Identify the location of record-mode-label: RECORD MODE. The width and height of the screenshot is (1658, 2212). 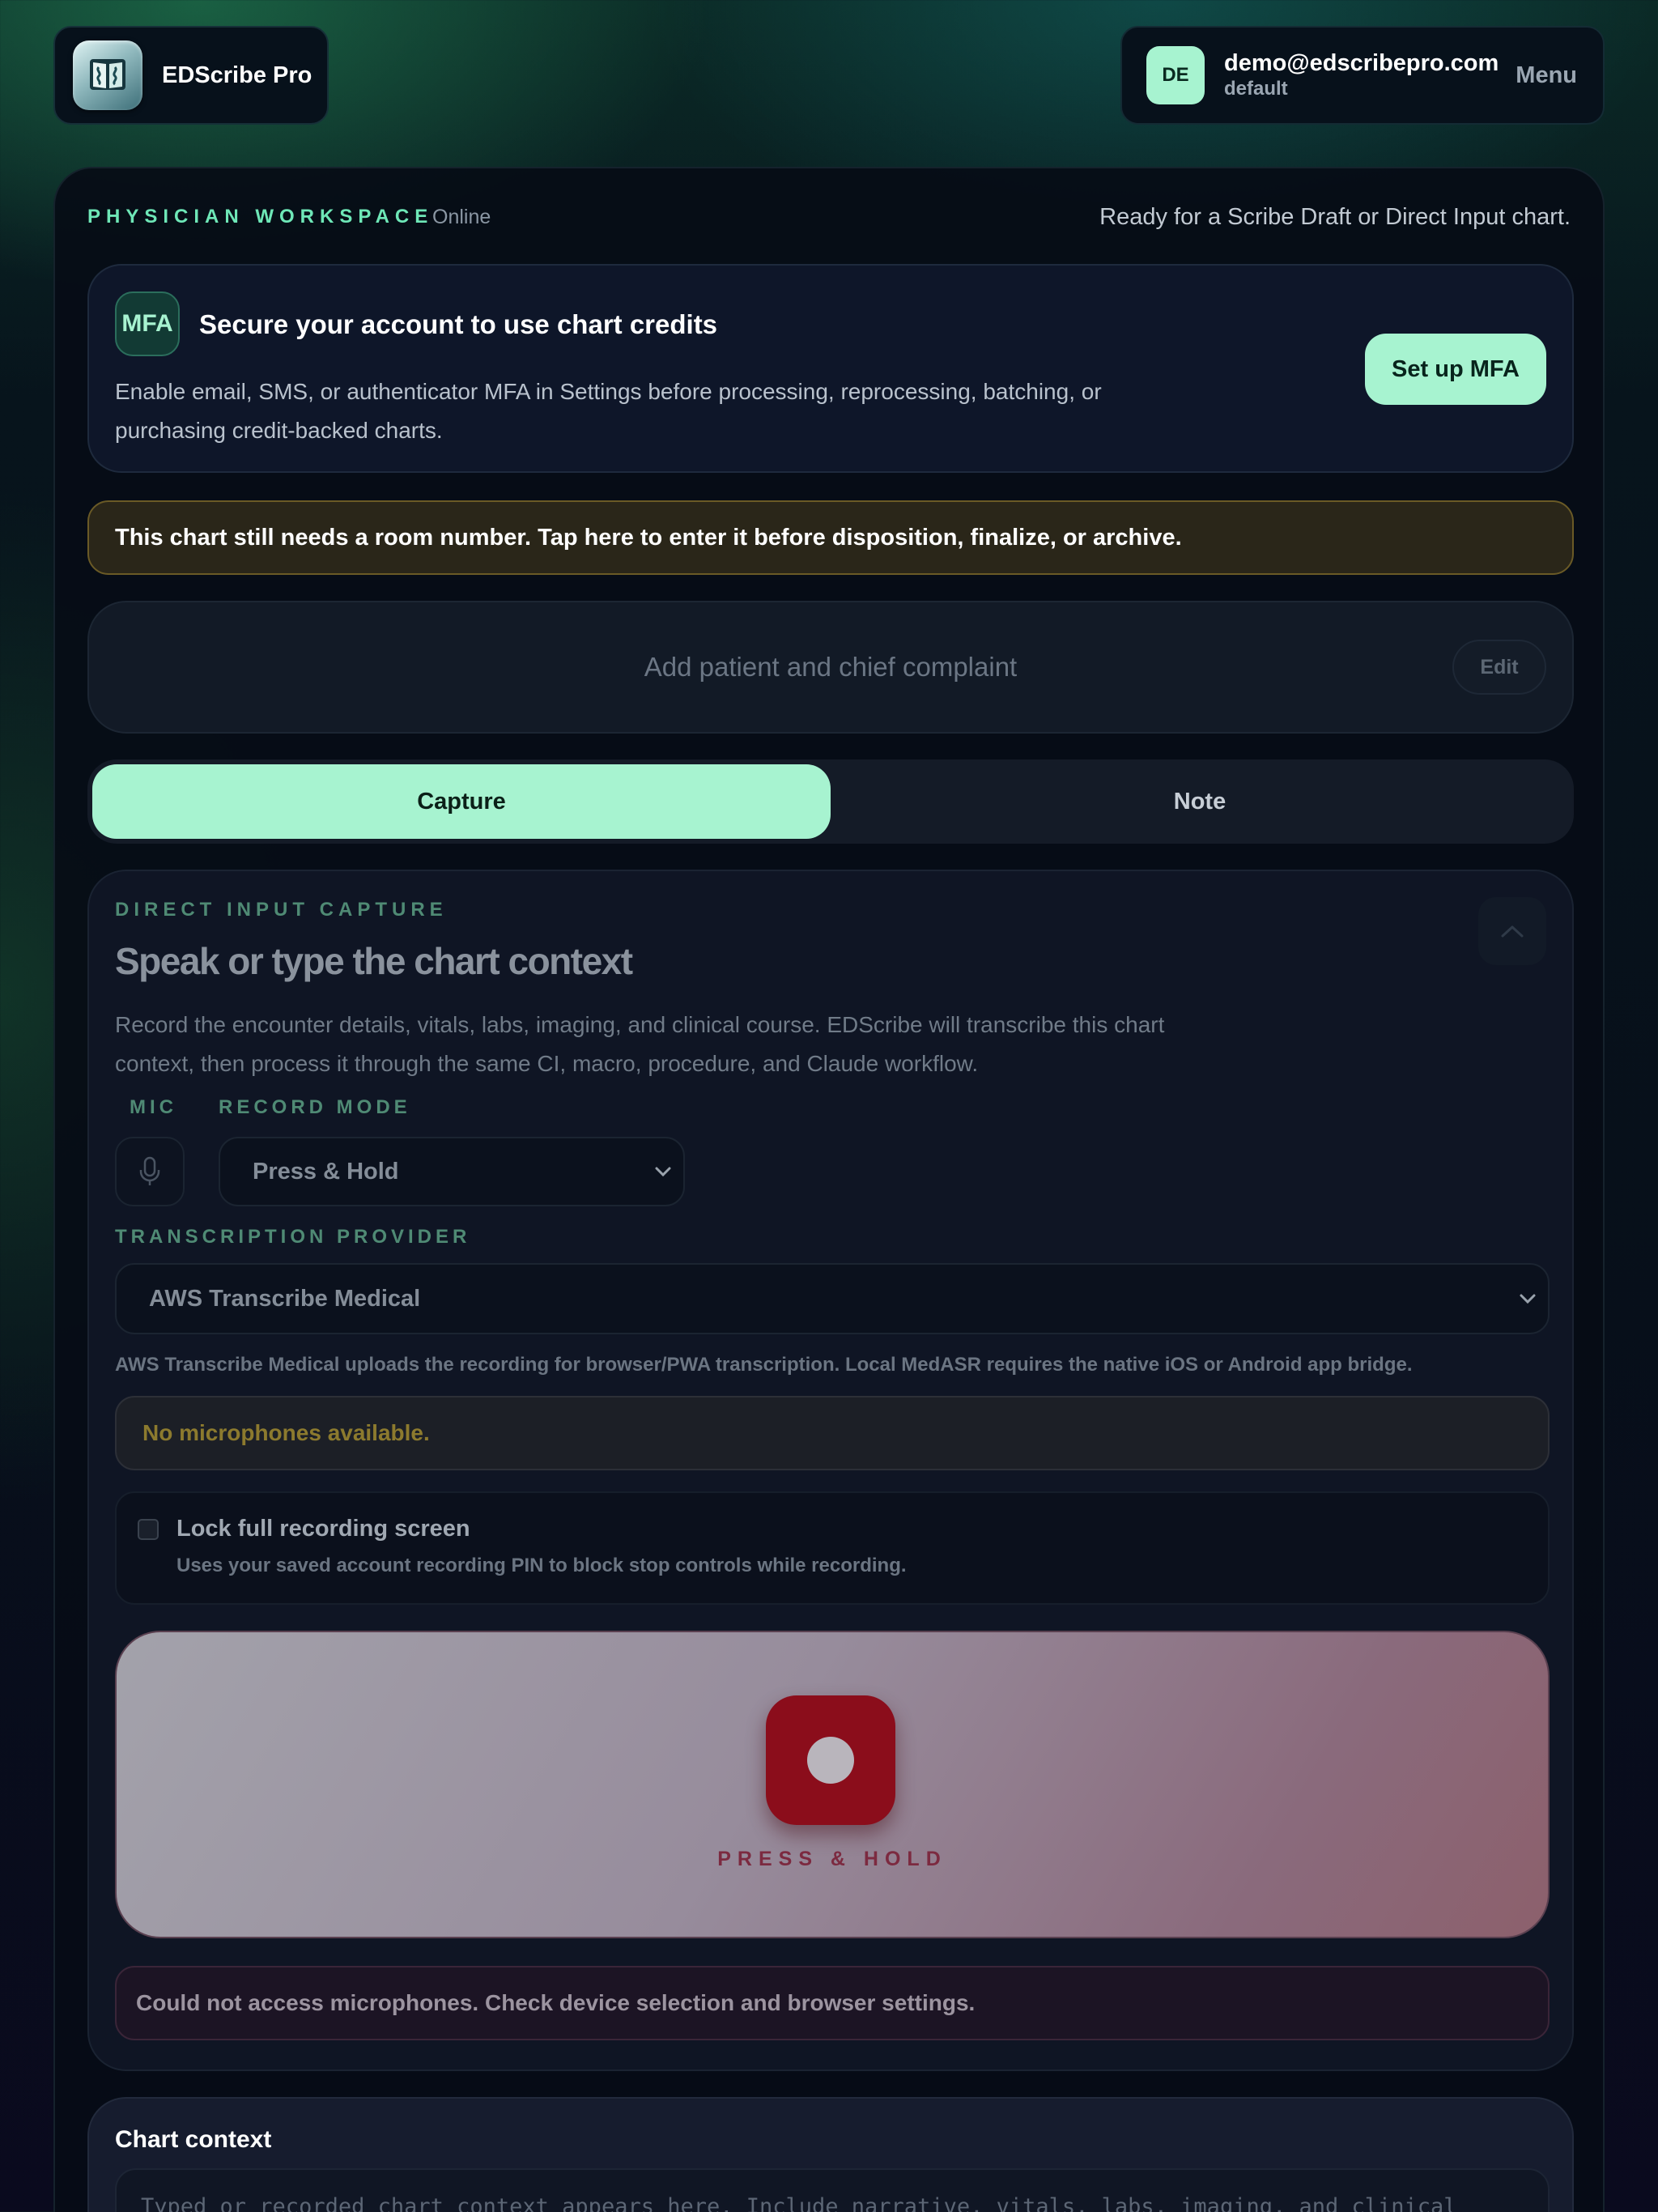
(315, 1107).